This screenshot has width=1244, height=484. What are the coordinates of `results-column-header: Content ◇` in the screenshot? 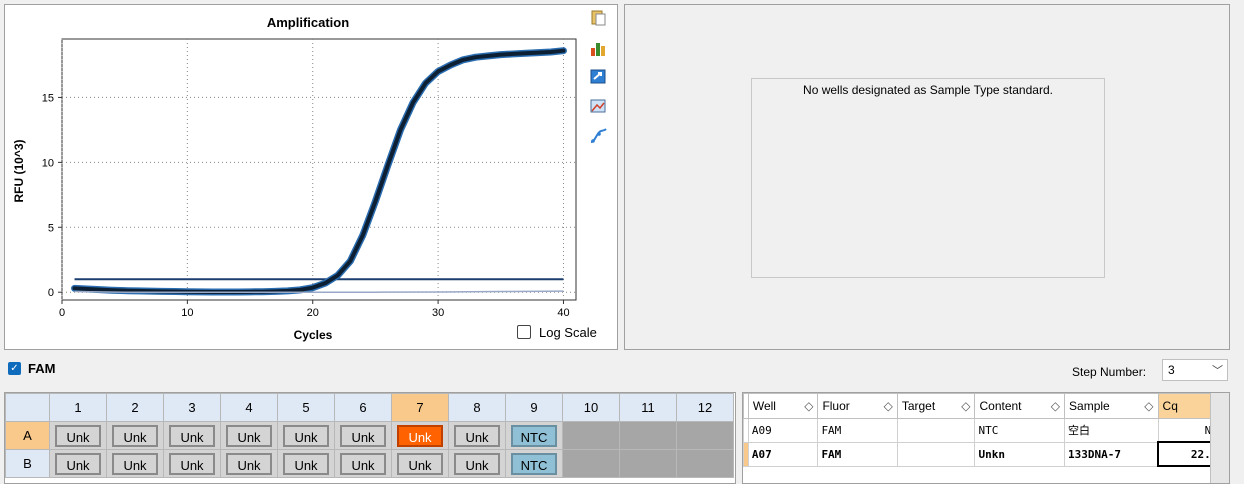 It's located at (1020, 406).